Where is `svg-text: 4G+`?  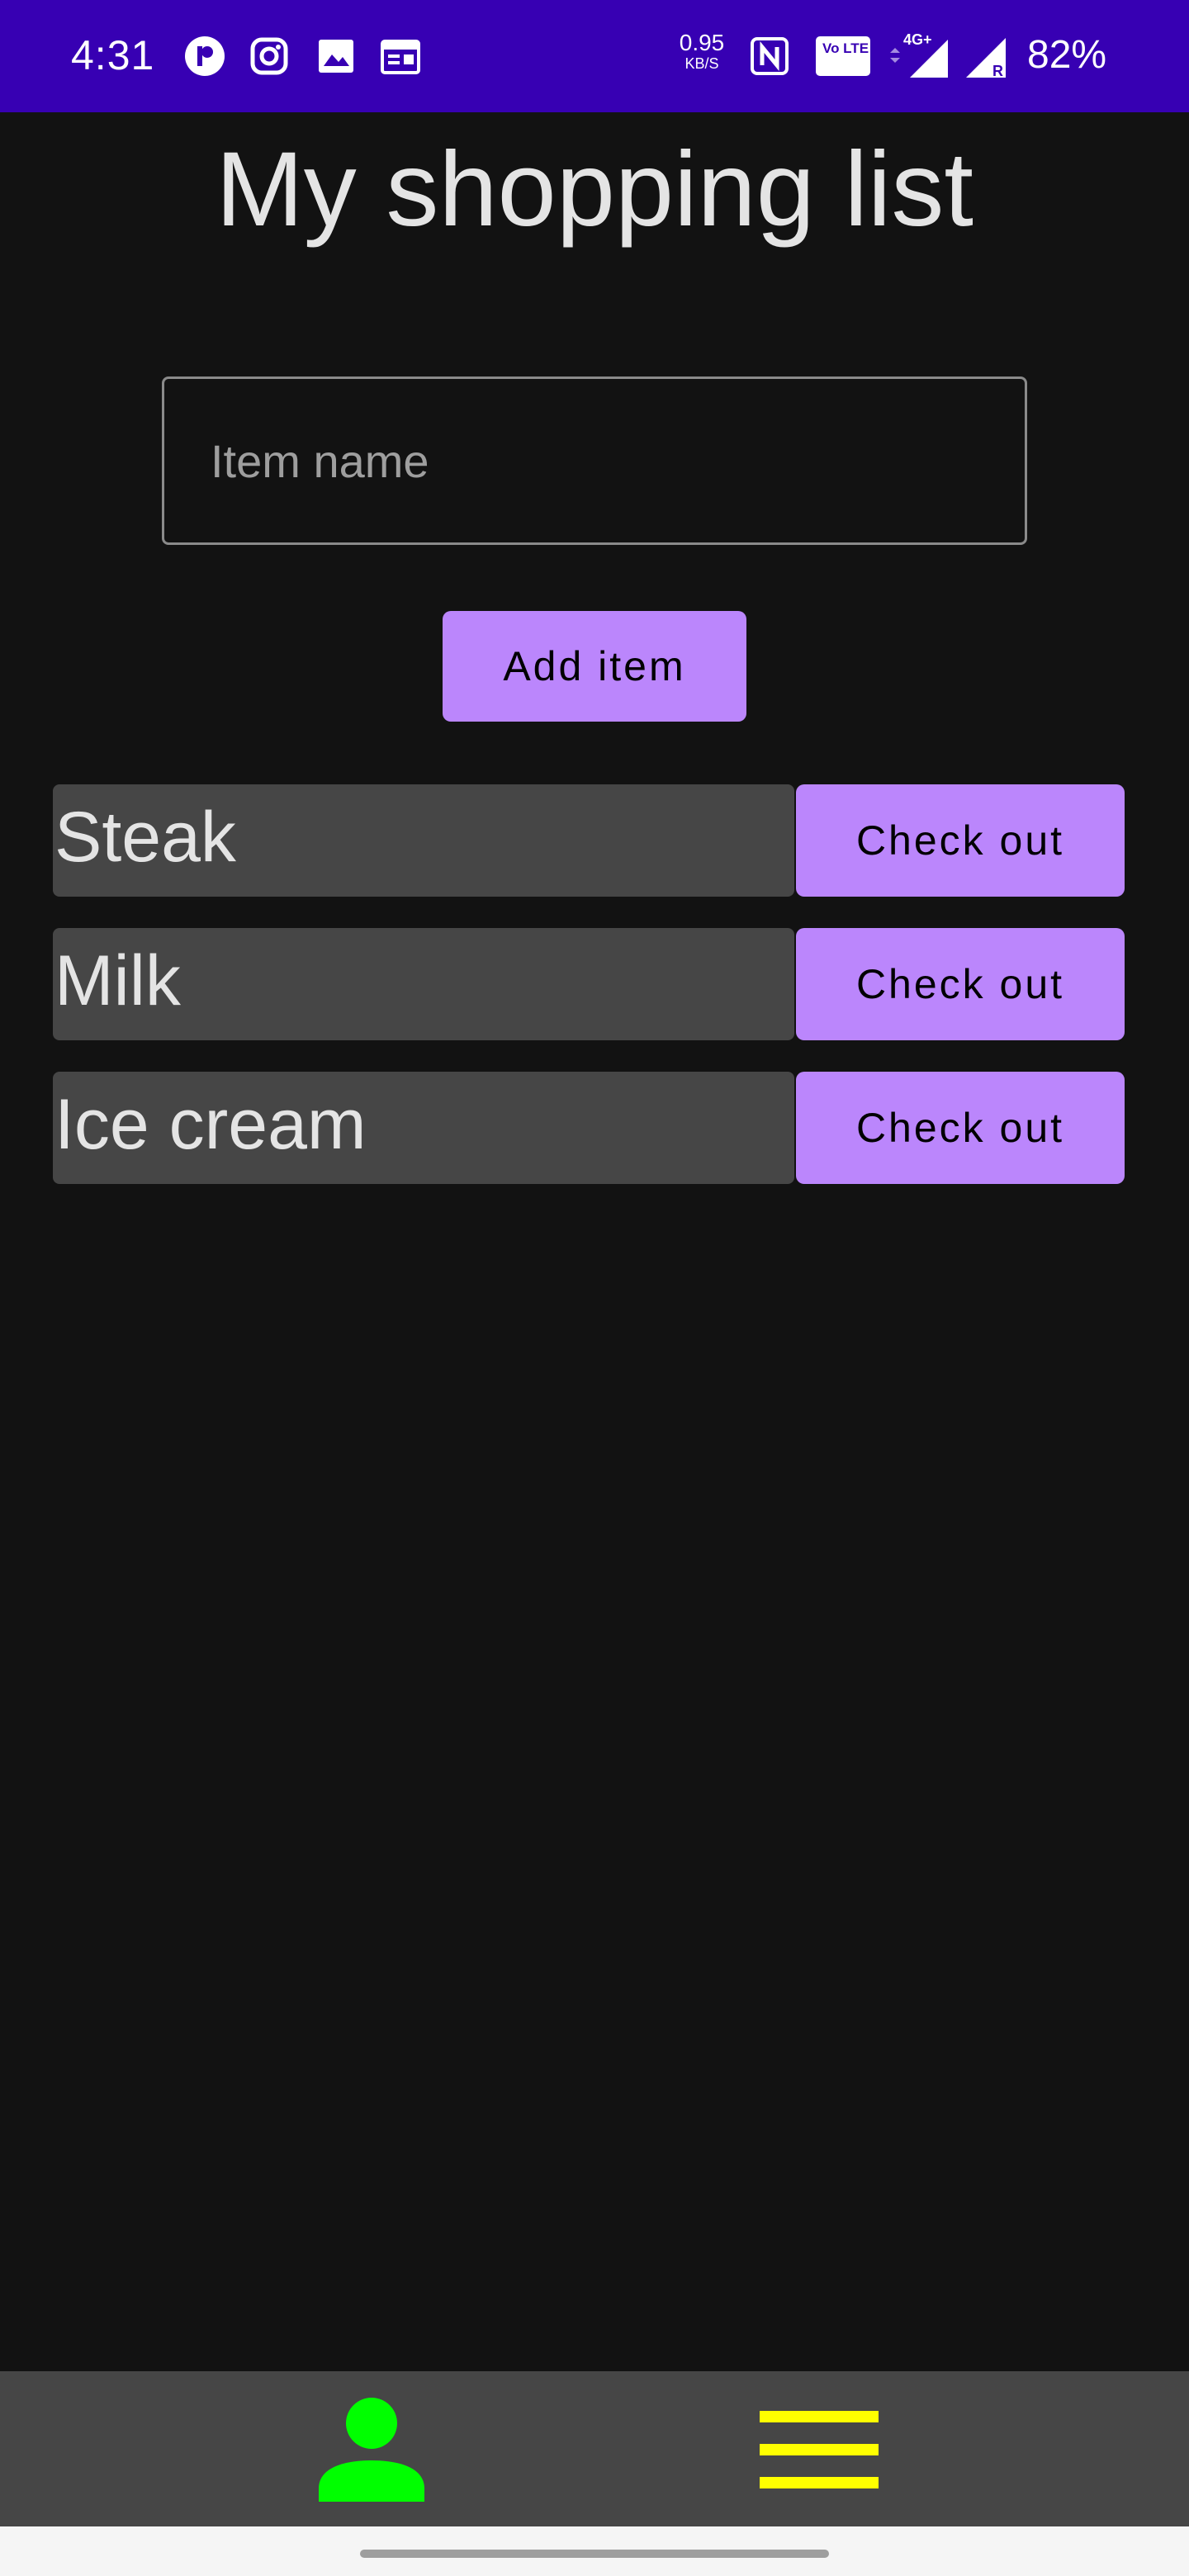
svg-text: 4G+ is located at coordinates (917, 39).